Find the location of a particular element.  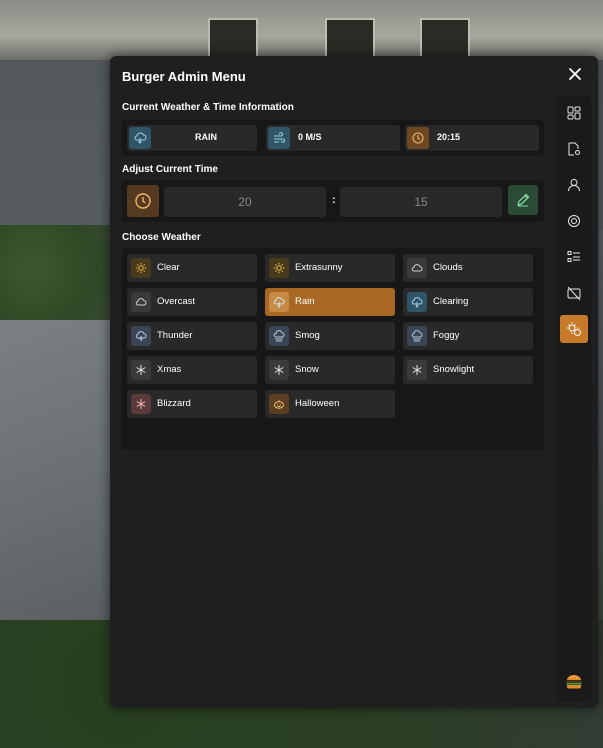

weather-option-label: Extrasunny is located at coordinates (319, 267).